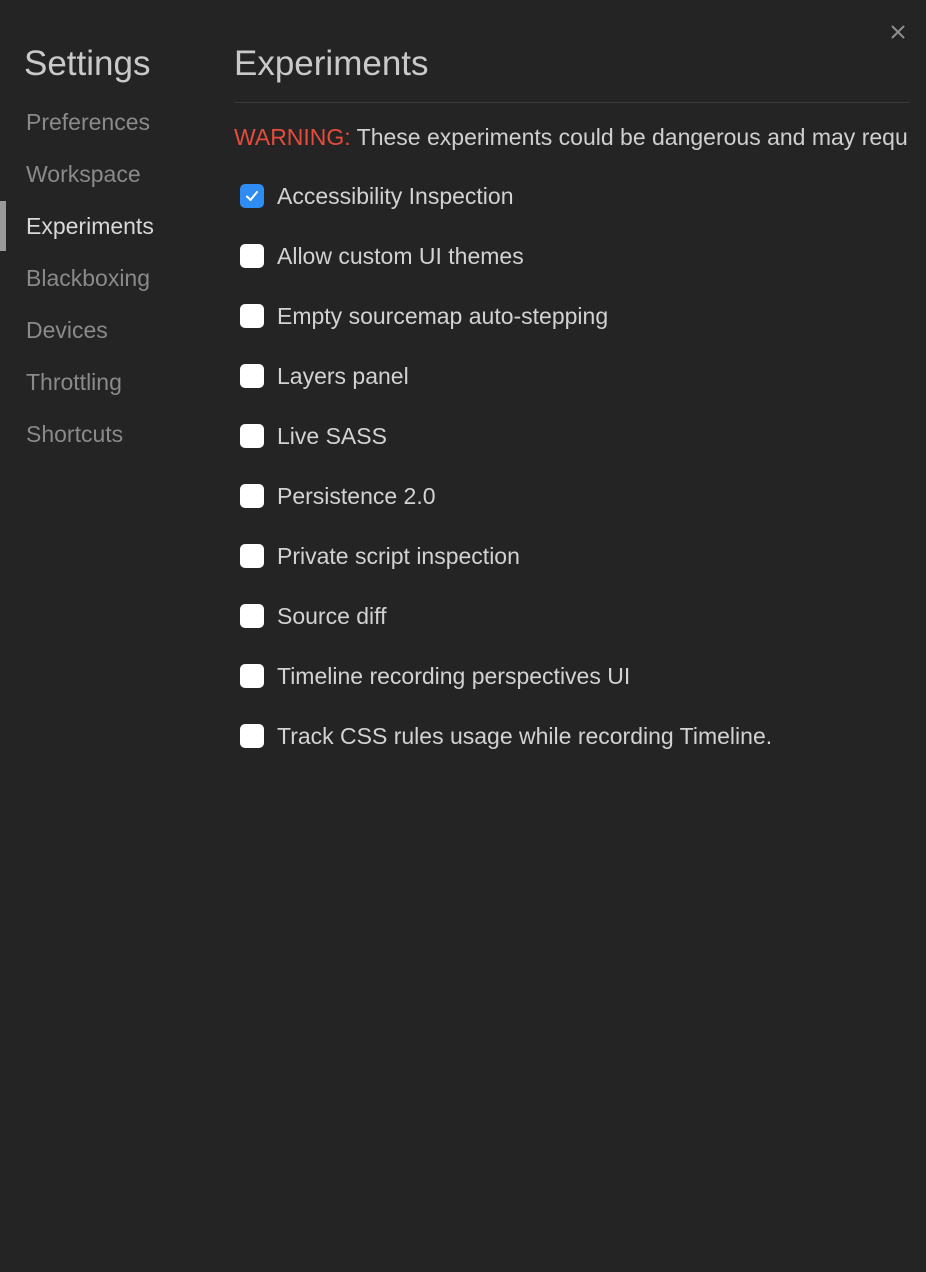 This screenshot has height=1272, width=926. Describe the element at coordinates (343, 375) in the screenshot. I see `experiment-label: Layers panel` at that location.